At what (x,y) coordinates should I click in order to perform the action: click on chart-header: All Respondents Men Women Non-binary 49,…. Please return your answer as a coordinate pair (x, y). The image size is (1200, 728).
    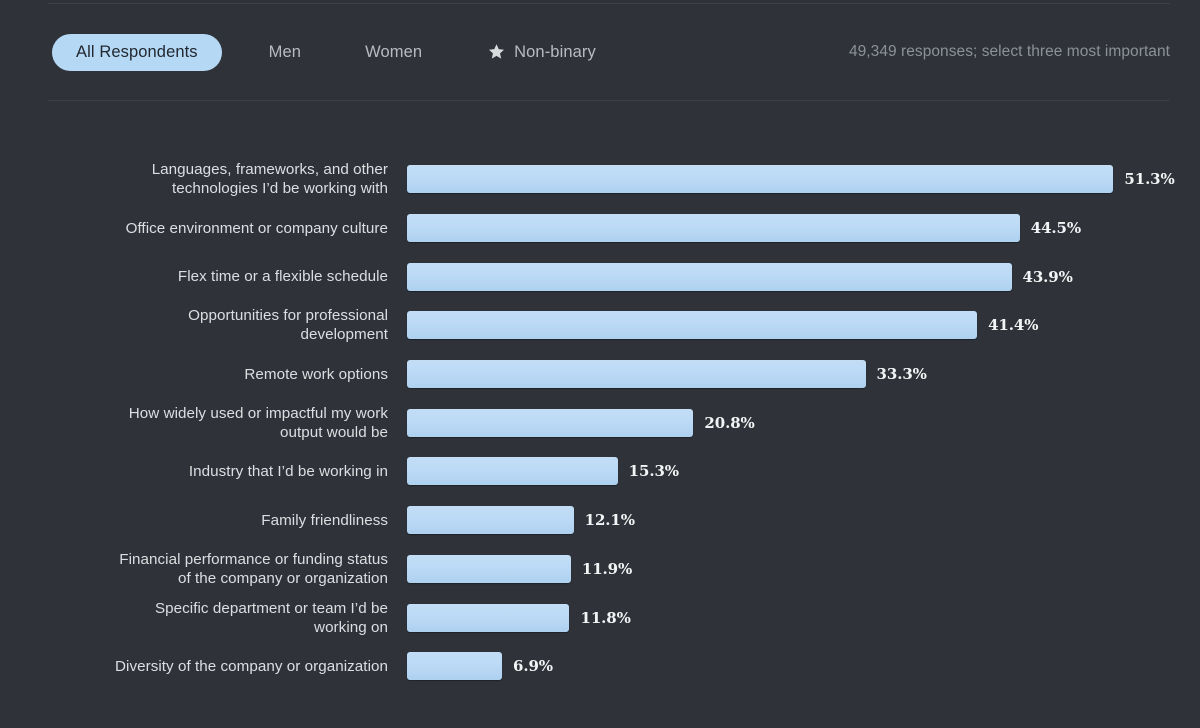
    Looking at the image, I should click on (600, 52).